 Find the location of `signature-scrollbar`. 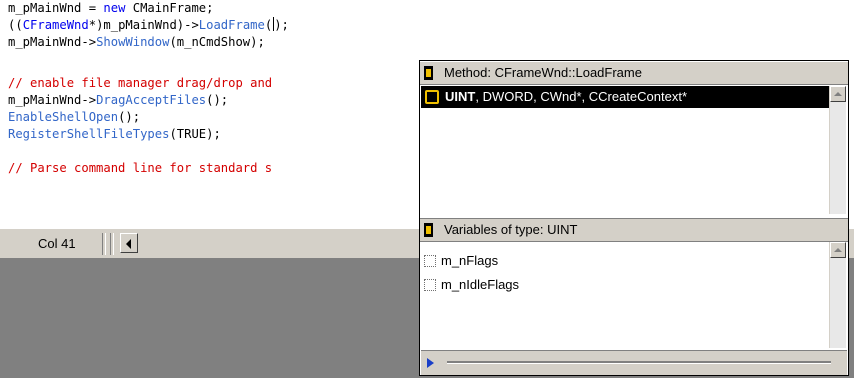

signature-scrollbar is located at coordinates (837, 150).